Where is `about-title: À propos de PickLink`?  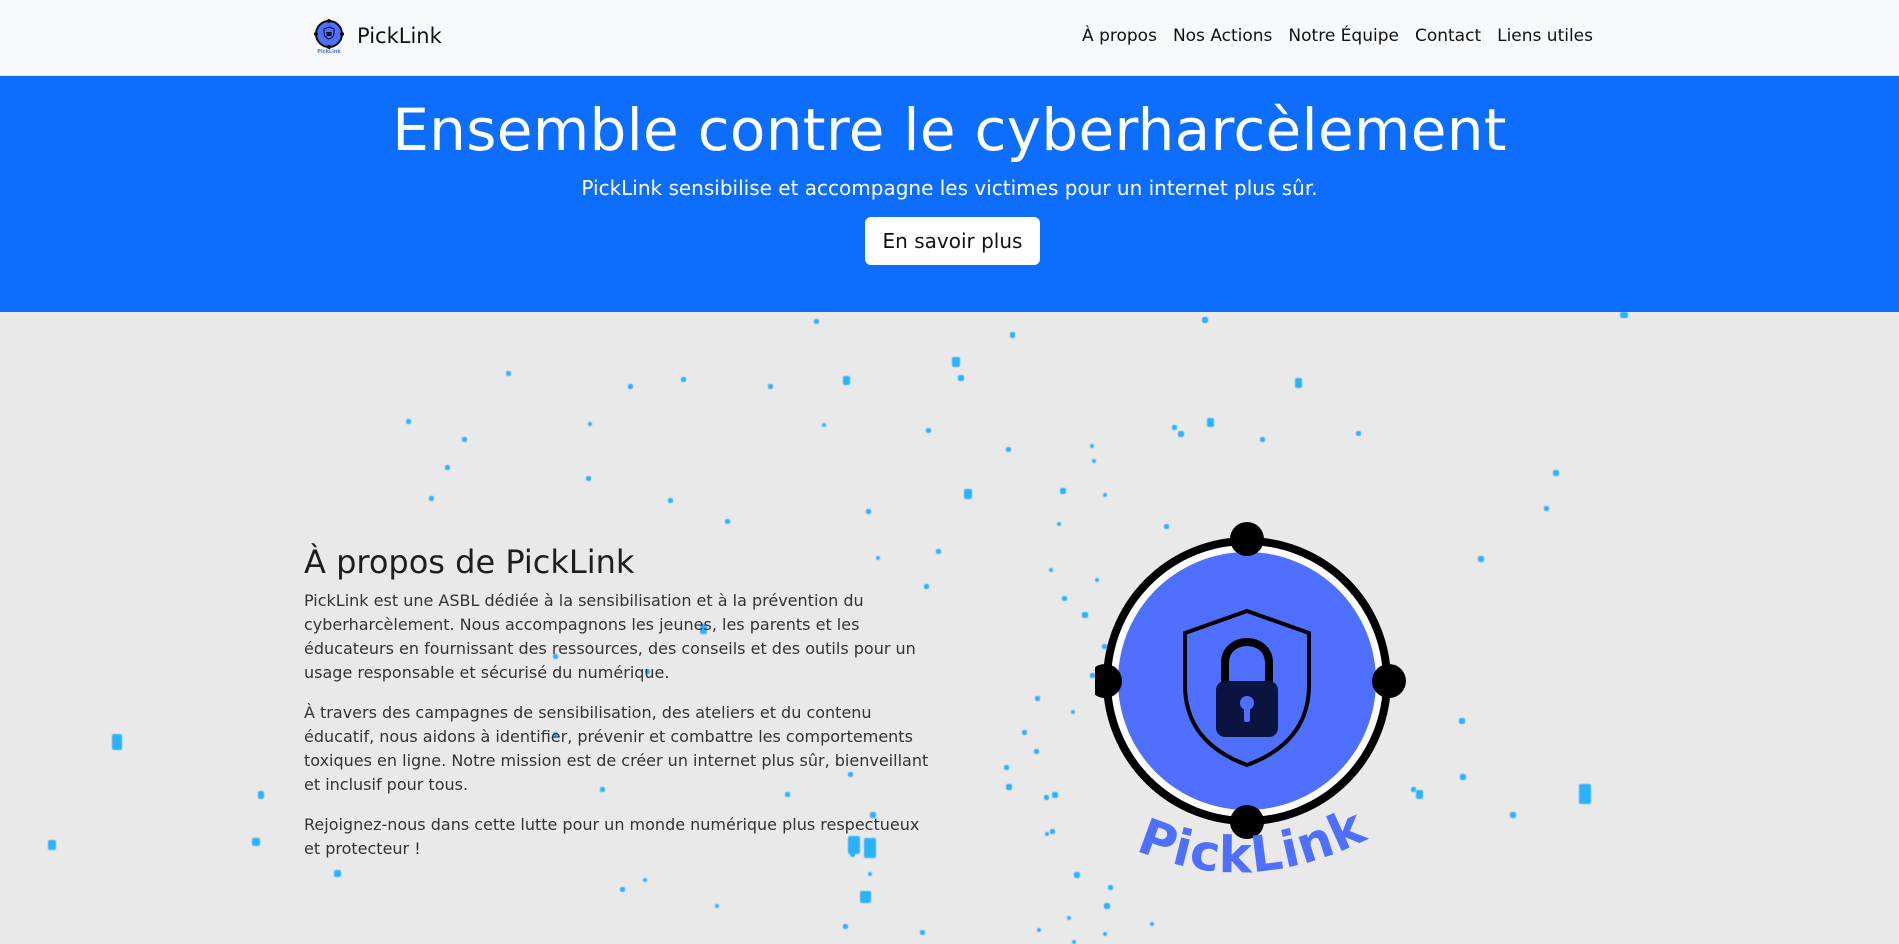
about-title: À propos de PickLink is located at coordinates (469, 562).